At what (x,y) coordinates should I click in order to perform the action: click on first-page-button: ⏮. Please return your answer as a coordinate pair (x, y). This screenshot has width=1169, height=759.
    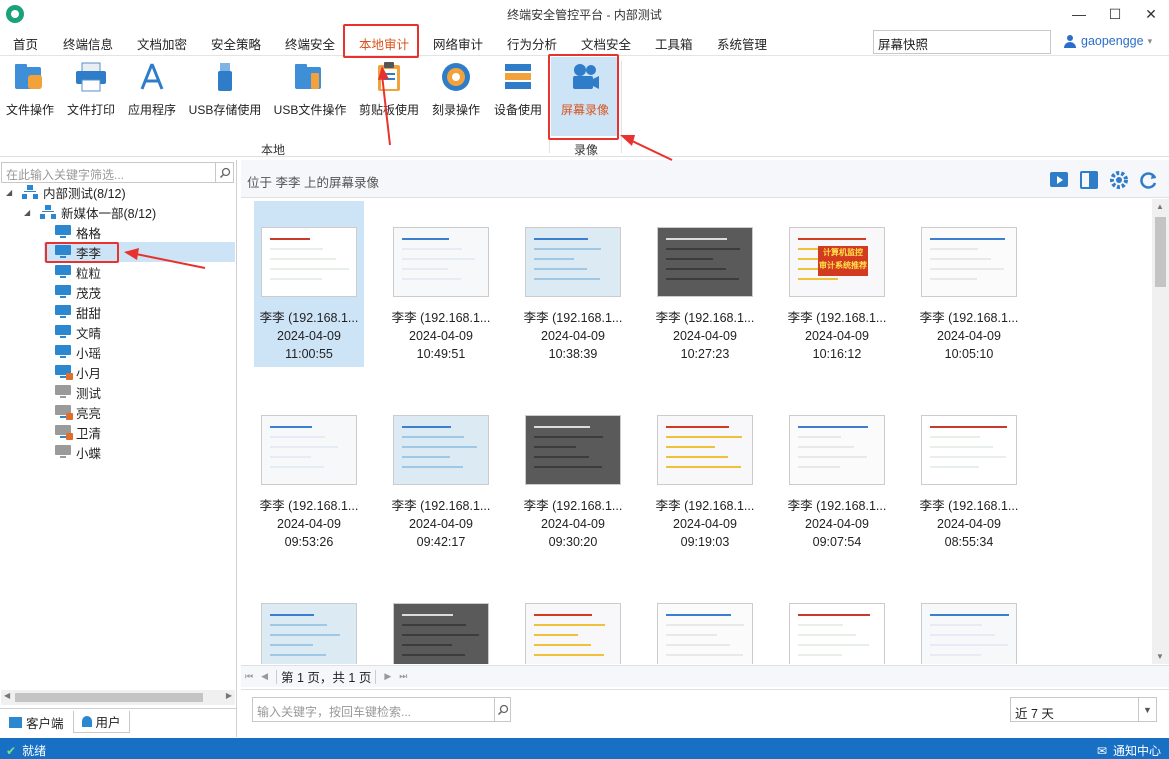
    Looking at the image, I should click on (249, 676).